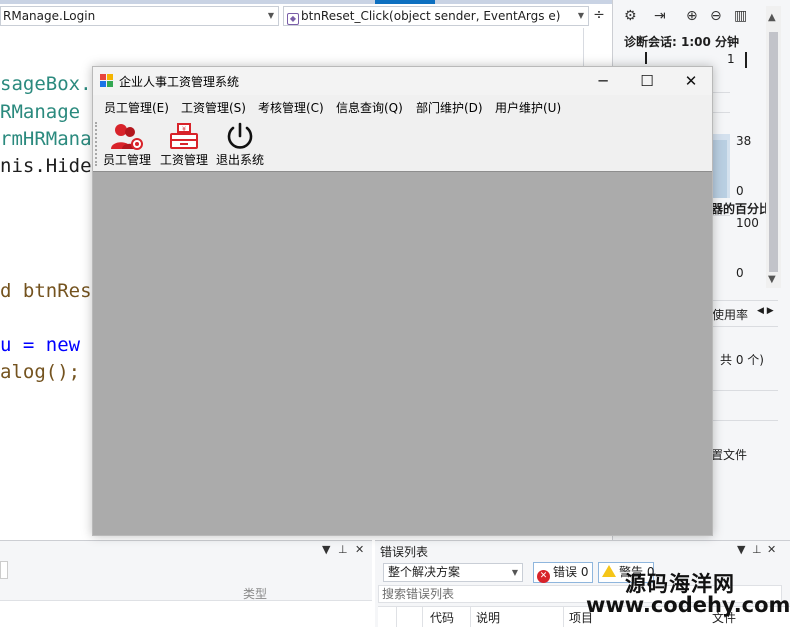  I want to click on error-list-title: 错误列表, so click(404, 552).